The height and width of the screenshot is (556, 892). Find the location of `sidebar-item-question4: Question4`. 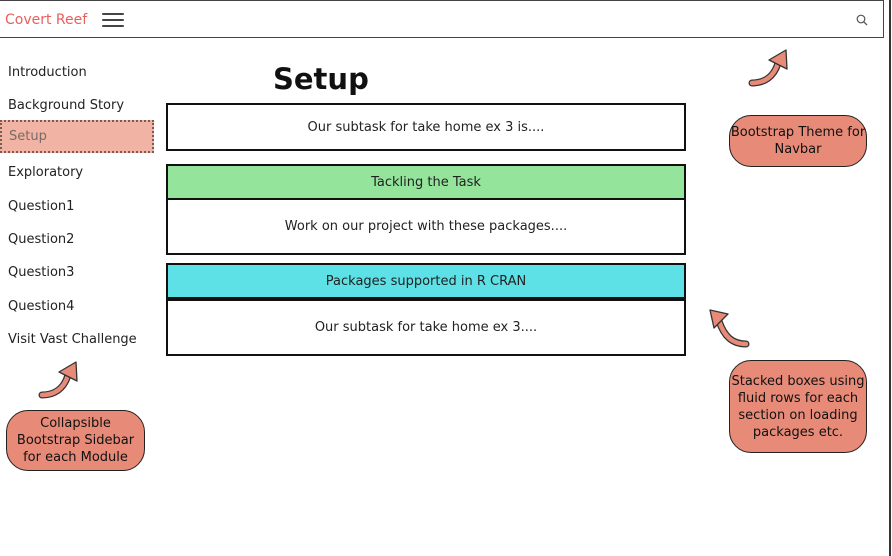

sidebar-item-question4: Question4 is located at coordinates (41, 306).